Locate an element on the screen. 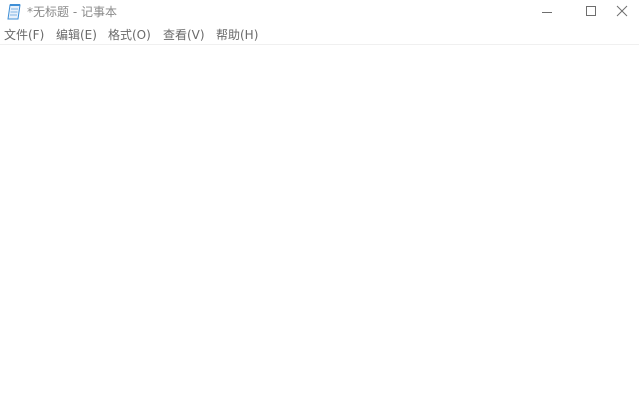 This screenshot has width=639, height=413. notepad-icon is located at coordinates (14, 12).